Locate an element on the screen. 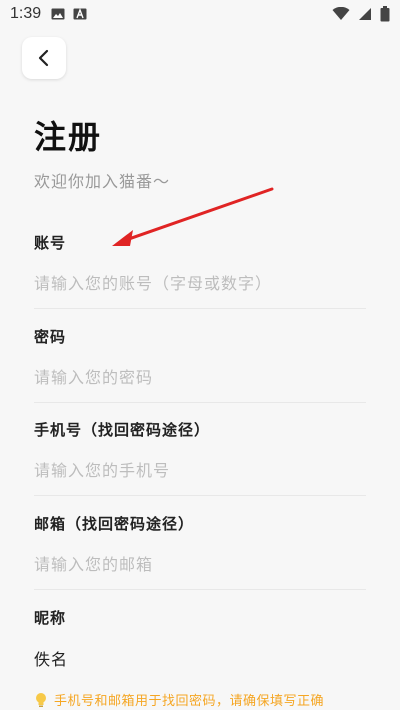 This screenshot has width=400, height=710. password-label: 密码 is located at coordinates (50, 337).